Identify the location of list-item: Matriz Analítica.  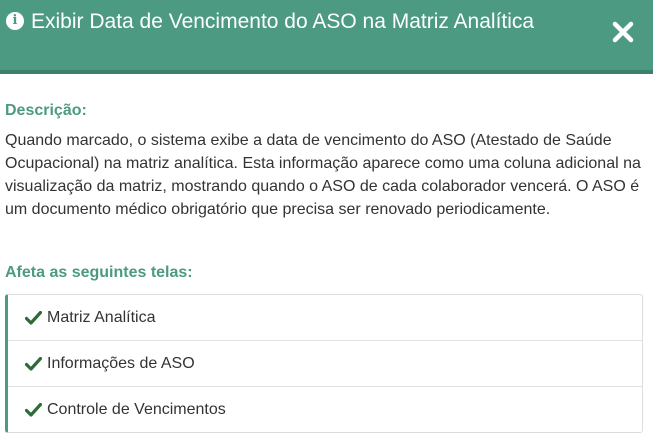
(325, 318).